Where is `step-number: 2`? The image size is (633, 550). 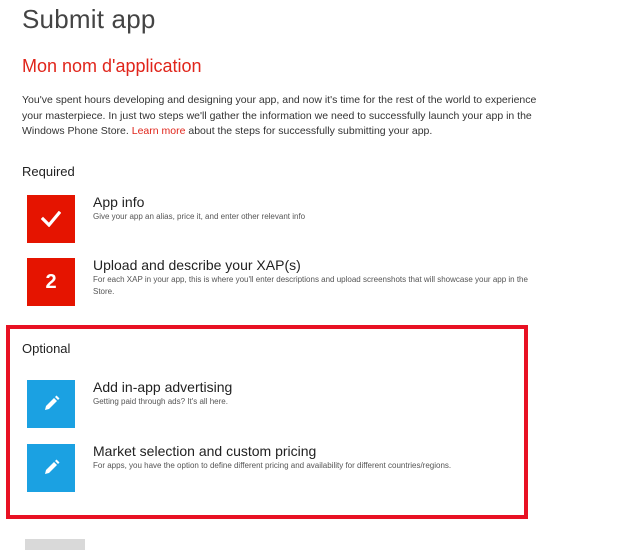
step-number: 2 is located at coordinates (51, 281).